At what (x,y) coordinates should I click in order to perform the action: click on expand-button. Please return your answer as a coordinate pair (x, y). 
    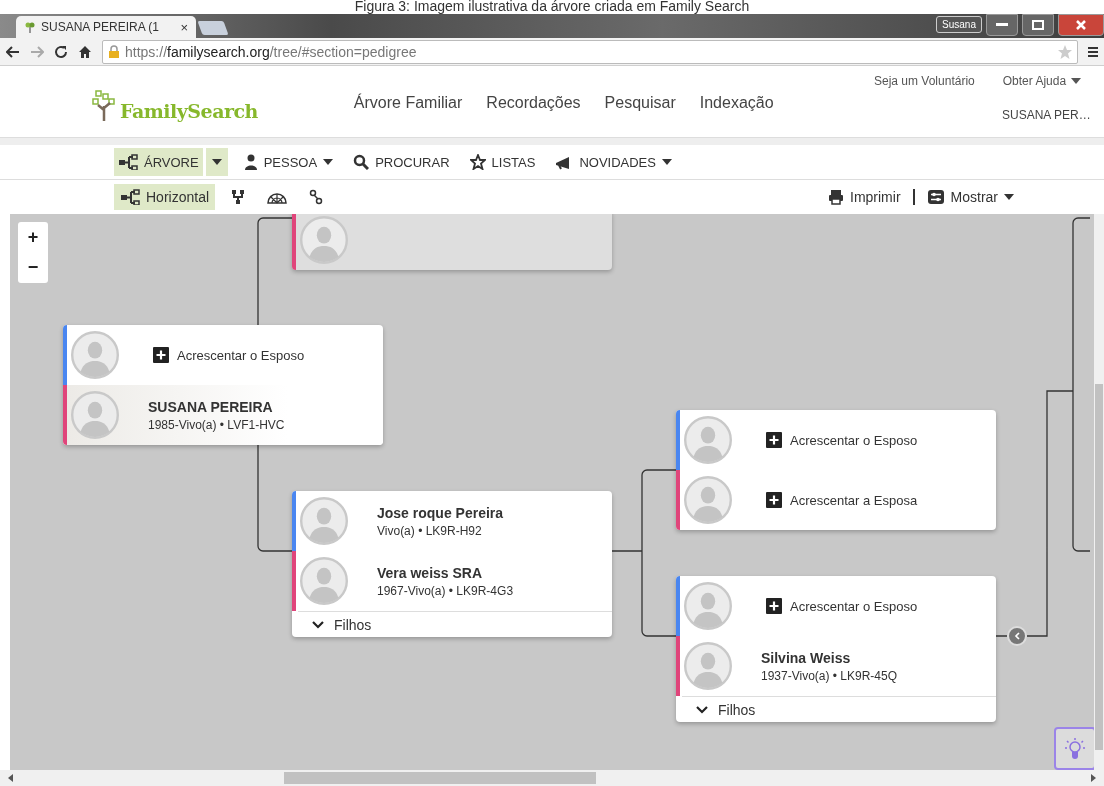
    Looking at the image, I should click on (1017, 636).